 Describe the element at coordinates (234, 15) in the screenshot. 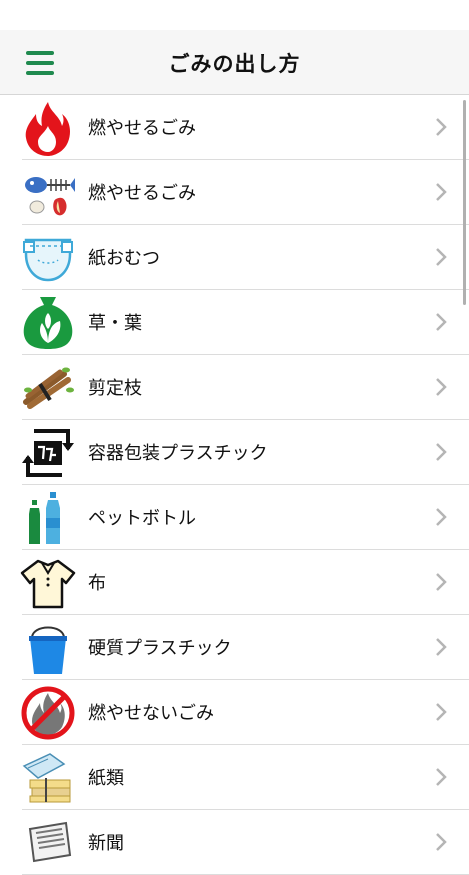

I see `status-bar` at that location.